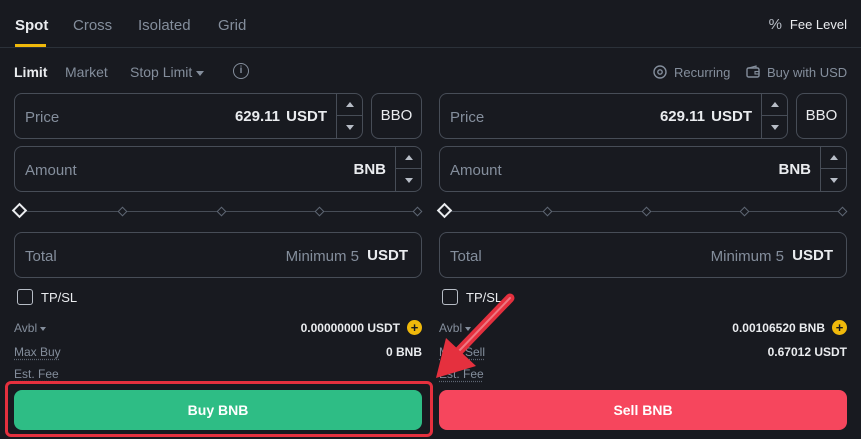  Describe the element at coordinates (643, 329) in the screenshot. I see `sell-avbl-row: Avbl 0.00106520 BNB +` at that location.